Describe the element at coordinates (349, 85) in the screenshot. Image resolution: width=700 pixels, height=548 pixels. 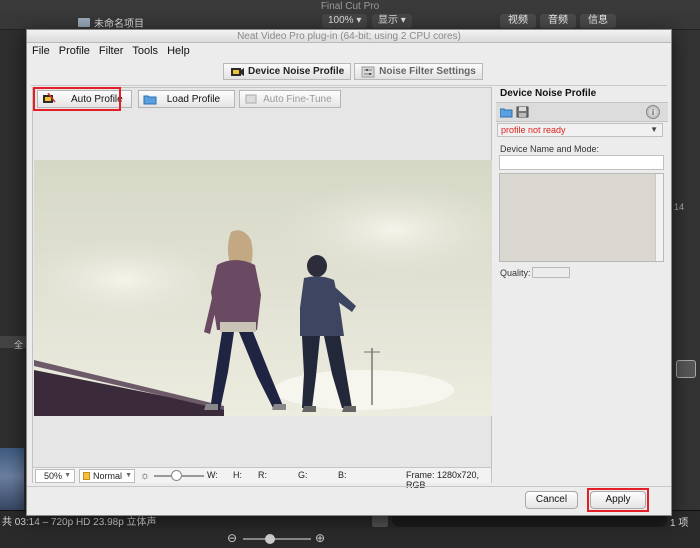
I see `tabs-divider` at that location.